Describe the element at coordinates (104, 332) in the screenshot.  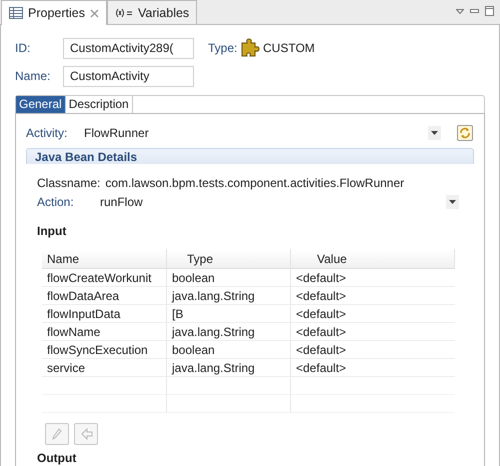
I see `table-cell: flowName` at that location.